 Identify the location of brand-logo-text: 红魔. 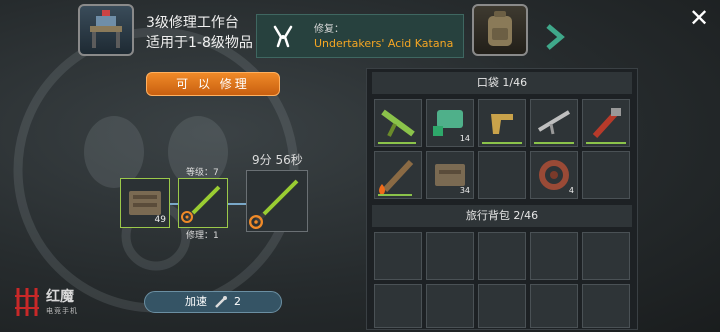
(60, 297).